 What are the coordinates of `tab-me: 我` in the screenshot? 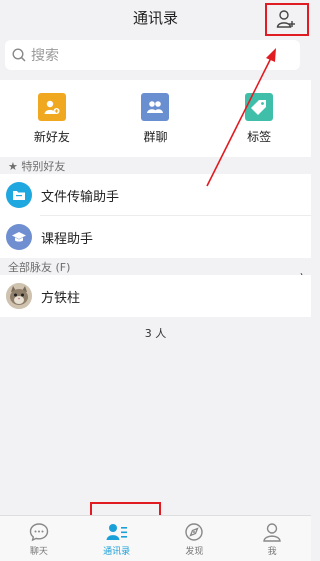 It's located at (272, 538).